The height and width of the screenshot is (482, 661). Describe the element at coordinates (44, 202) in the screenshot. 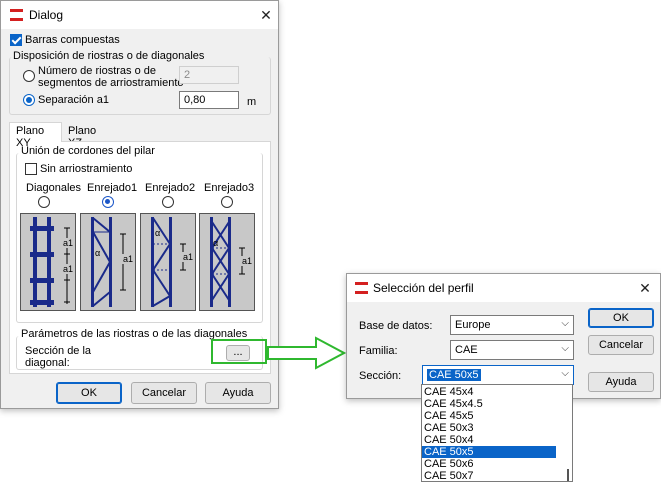

I see `option-radio-diagonales` at that location.